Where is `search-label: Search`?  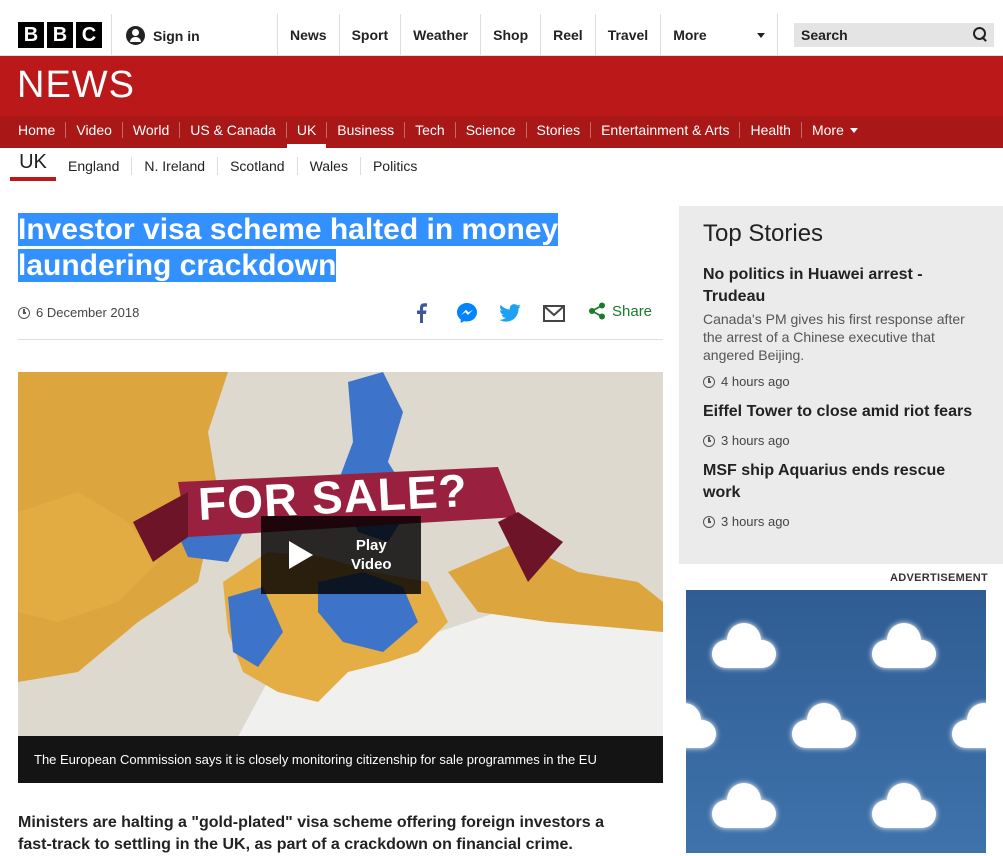 search-label: Search is located at coordinates (824, 35).